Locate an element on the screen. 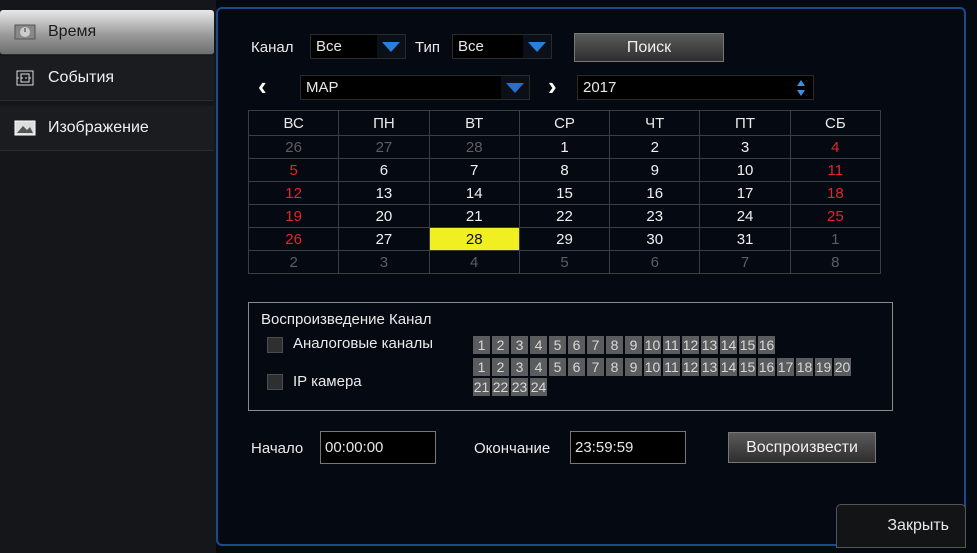 Image resolution: width=977 pixels, height=553 pixels. play-button: Воспроизвести is located at coordinates (802, 447).